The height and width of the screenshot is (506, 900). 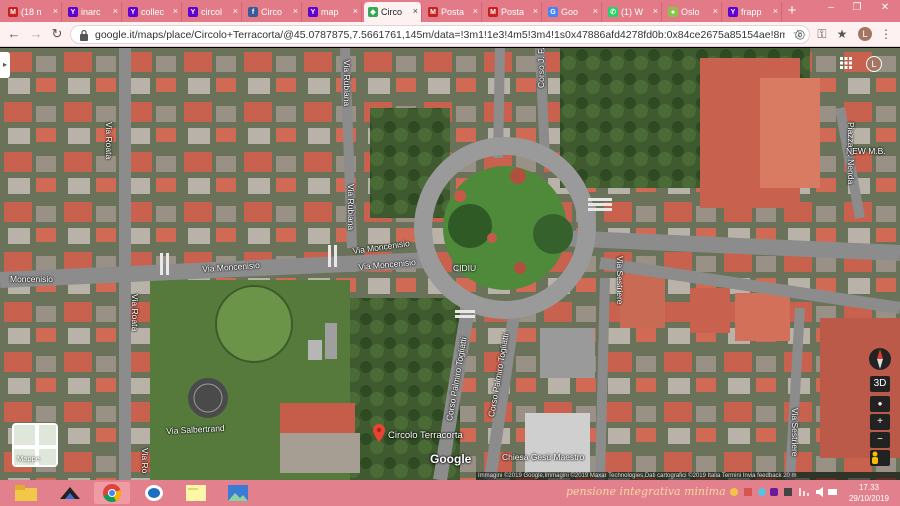 What do you see at coordinates (646, 491) in the screenshot?
I see `news-ticker: pensione integrativa minima` at bounding box center [646, 491].